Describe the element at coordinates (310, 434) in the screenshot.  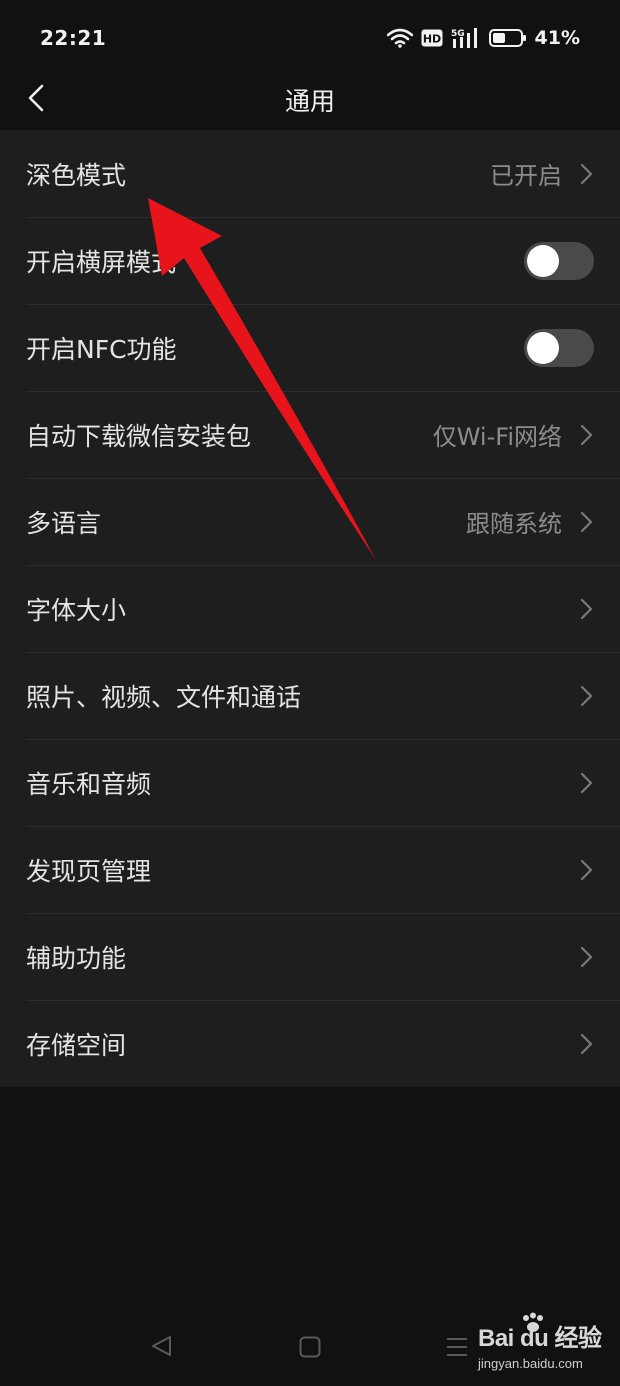
I see `setting-auto-download: 自动下载微信安装包 仅Wi-Fi网络` at that location.